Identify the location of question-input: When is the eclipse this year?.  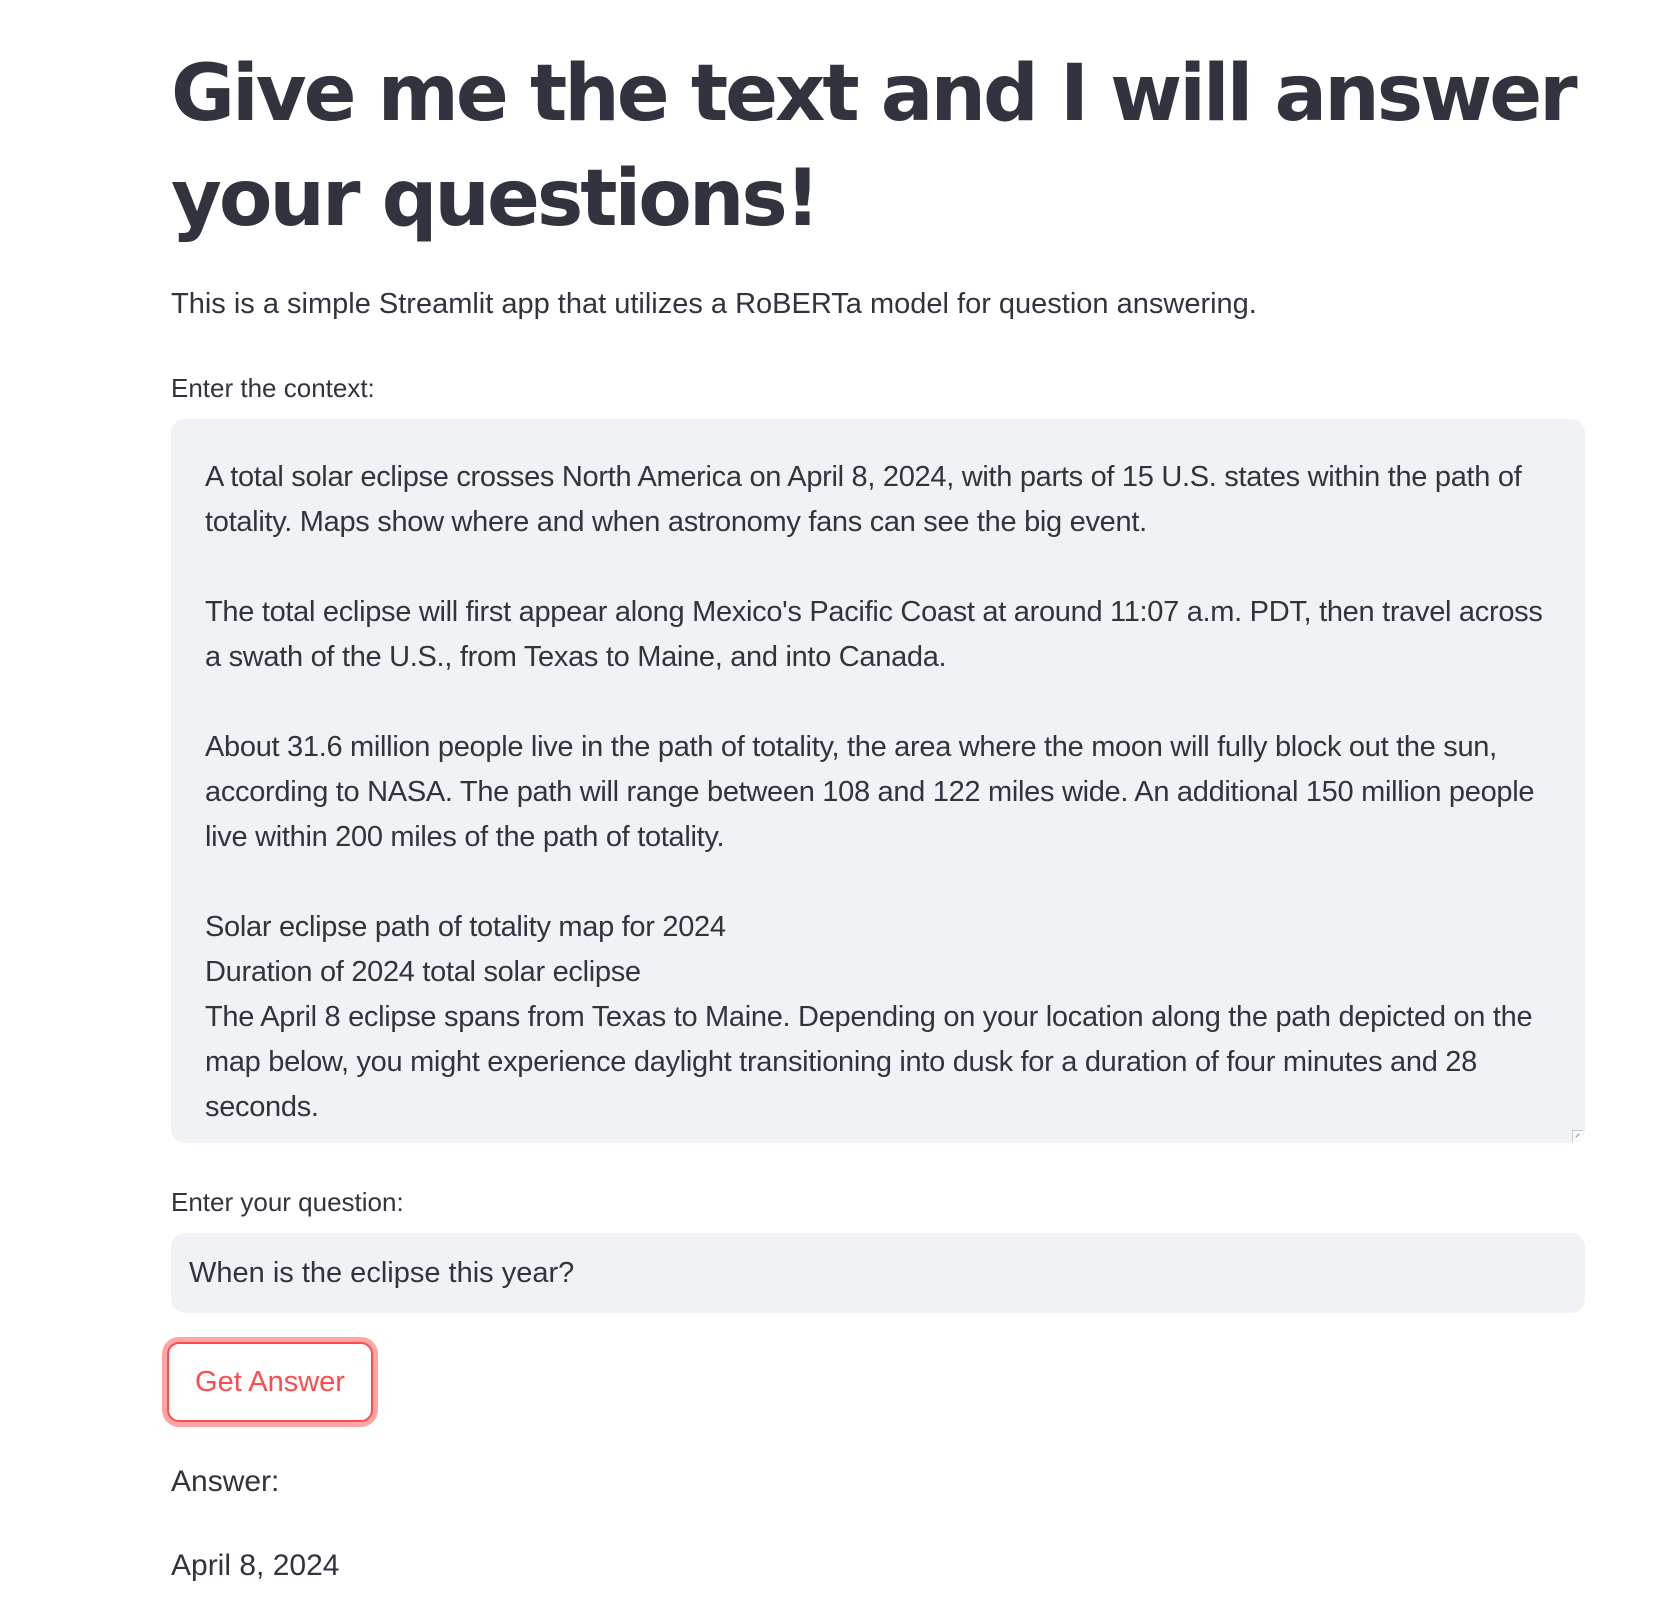
(878, 1273).